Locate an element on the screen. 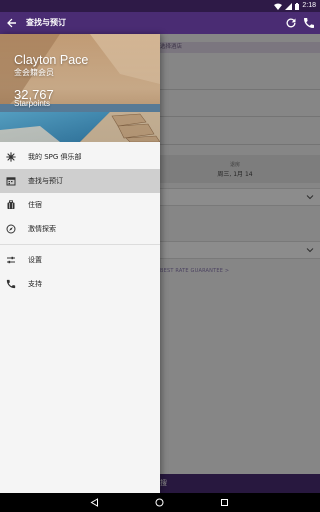 The height and width of the screenshot is (512, 320). battery-icon is located at coordinates (297, 6).